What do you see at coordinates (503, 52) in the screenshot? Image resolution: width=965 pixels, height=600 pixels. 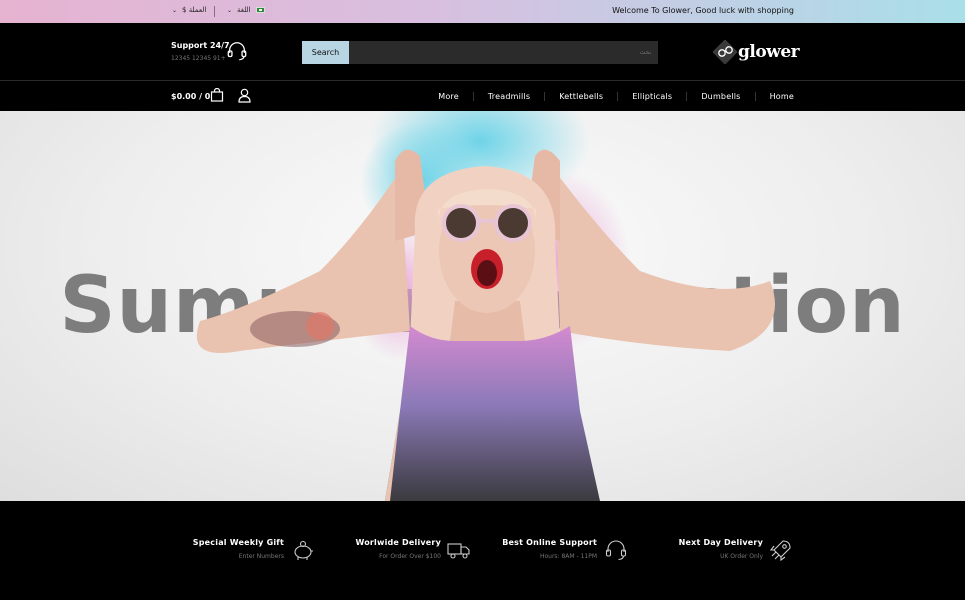 I see `search-input` at bounding box center [503, 52].